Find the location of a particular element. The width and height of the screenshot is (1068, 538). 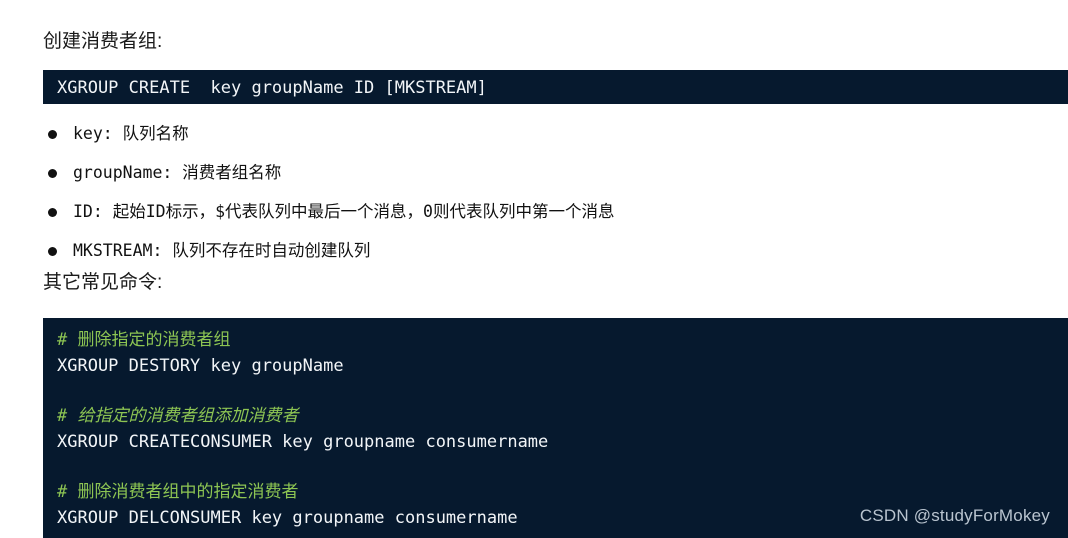

parameter-description: ID: 起始ID标示，$代表队列中最后一个消息，0则代表队列中第一个消息 is located at coordinates (344, 211).